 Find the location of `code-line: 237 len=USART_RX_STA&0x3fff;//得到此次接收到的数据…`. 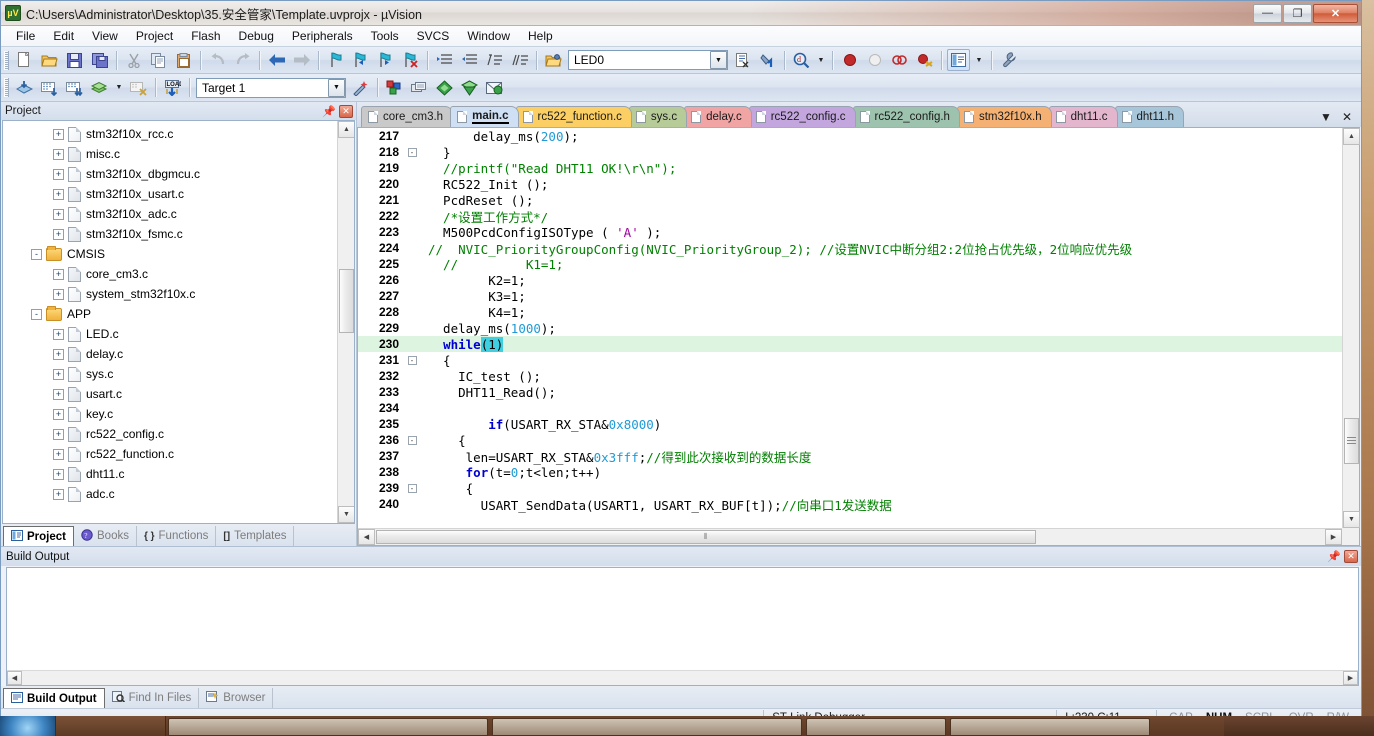

code-line: 237 len=USART_RX_STA&0x3fff;//得到此次接收到的数据… is located at coordinates (850, 456).